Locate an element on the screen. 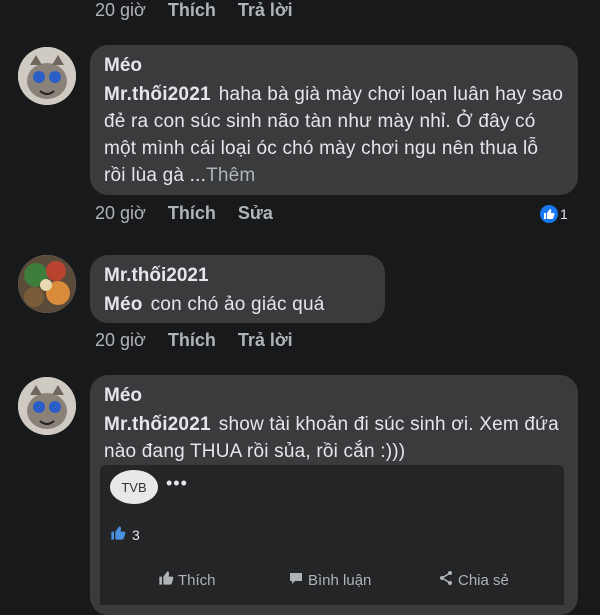 The width and height of the screenshot is (600, 615). post-action-bar: Thích Bình luận Chia sẻ is located at coordinates (332, 580).